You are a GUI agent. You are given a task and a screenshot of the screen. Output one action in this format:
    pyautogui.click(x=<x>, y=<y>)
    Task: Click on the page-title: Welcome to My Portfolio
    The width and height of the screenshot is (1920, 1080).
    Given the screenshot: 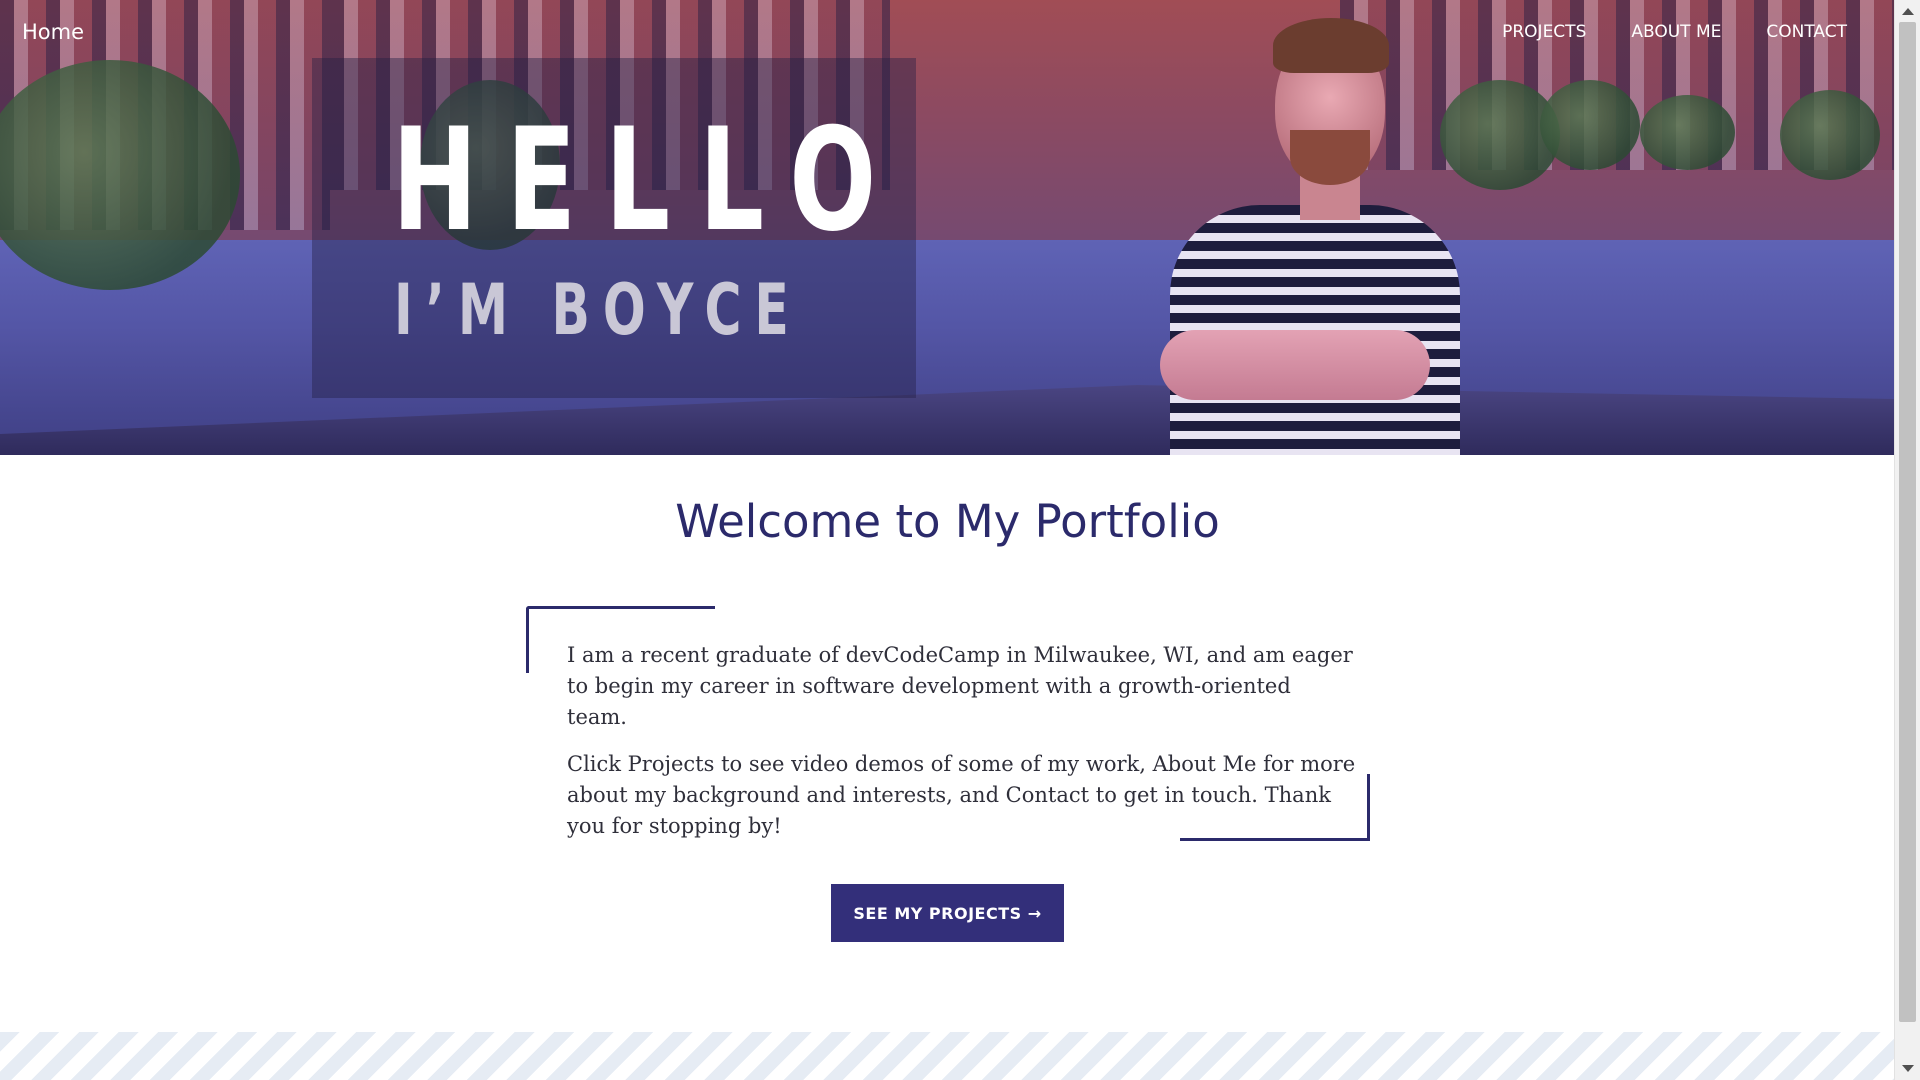 What is the action you would take?
    pyautogui.click(x=947, y=521)
    